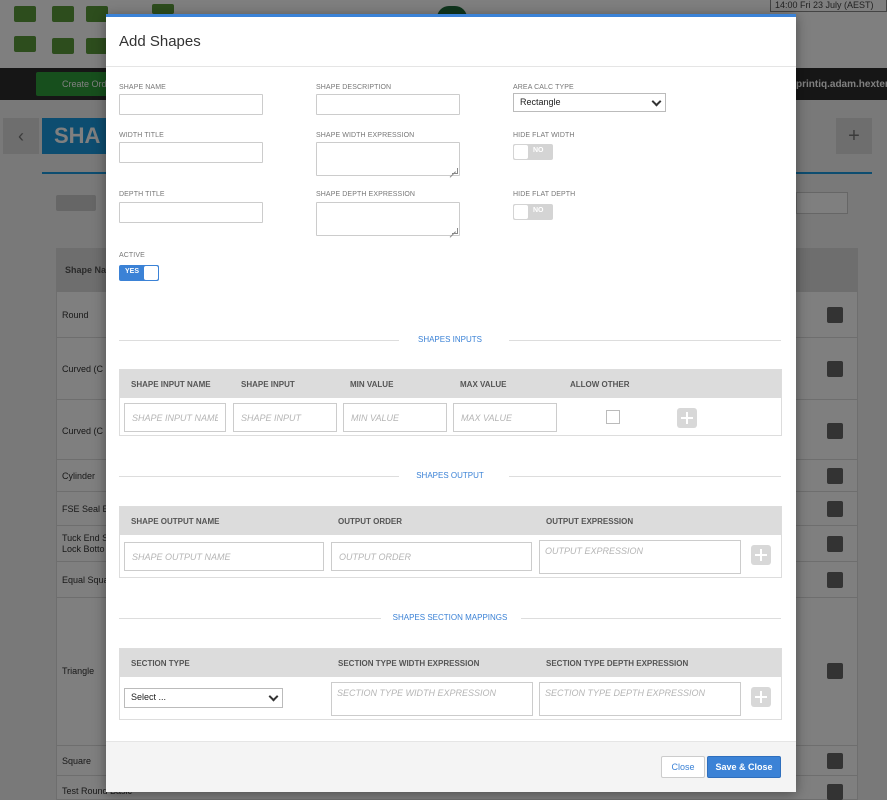 The height and width of the screenshot is (800, 887). Describe the element at coordinates (268, 384) in the screenshot. I see `column-header: SHAPE INPUT` at that location.